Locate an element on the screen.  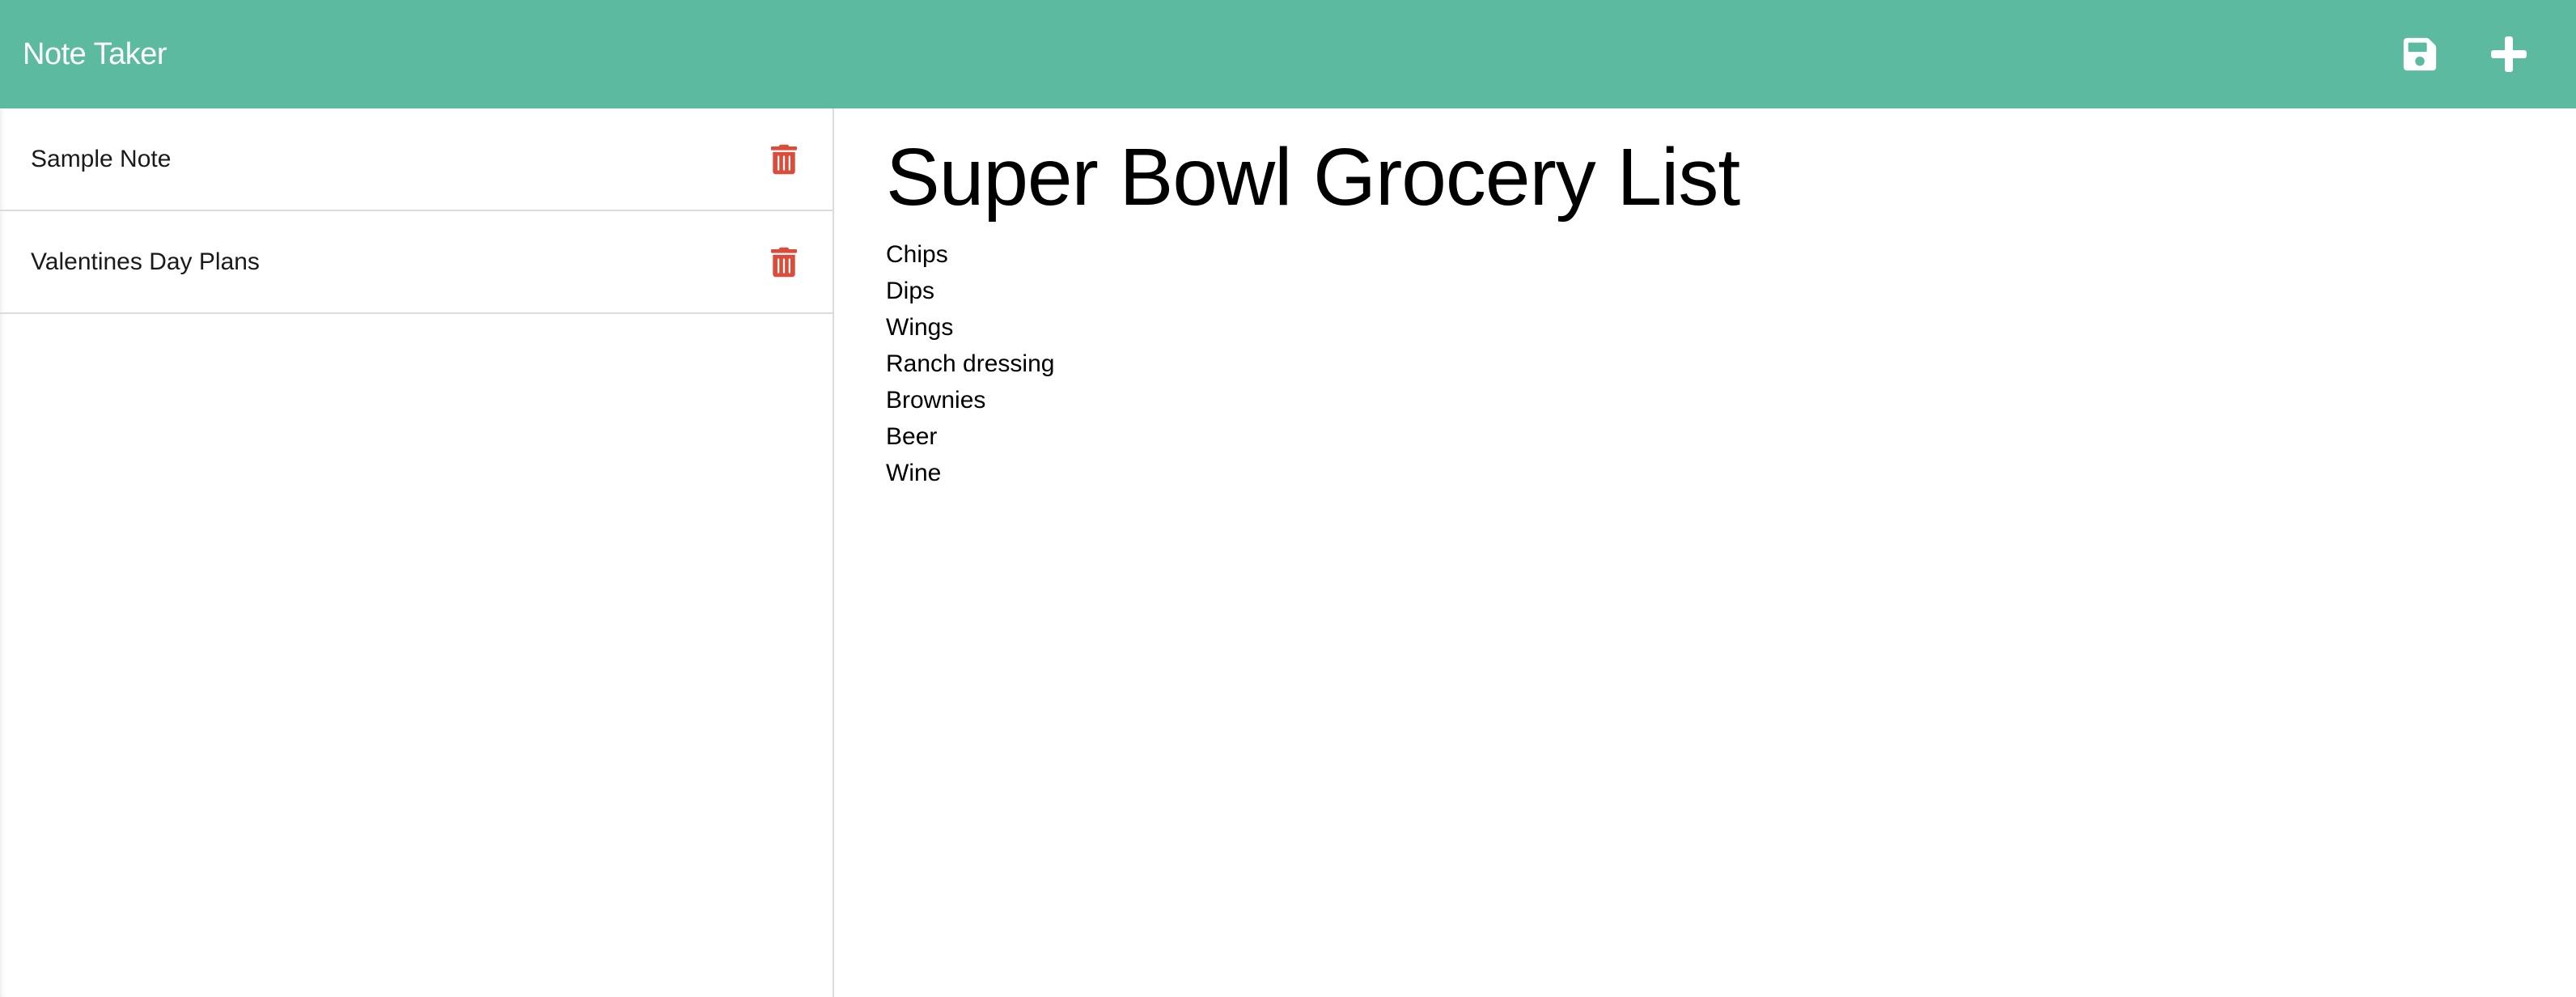
navbar-actions is located at coordinates (2464, 54).